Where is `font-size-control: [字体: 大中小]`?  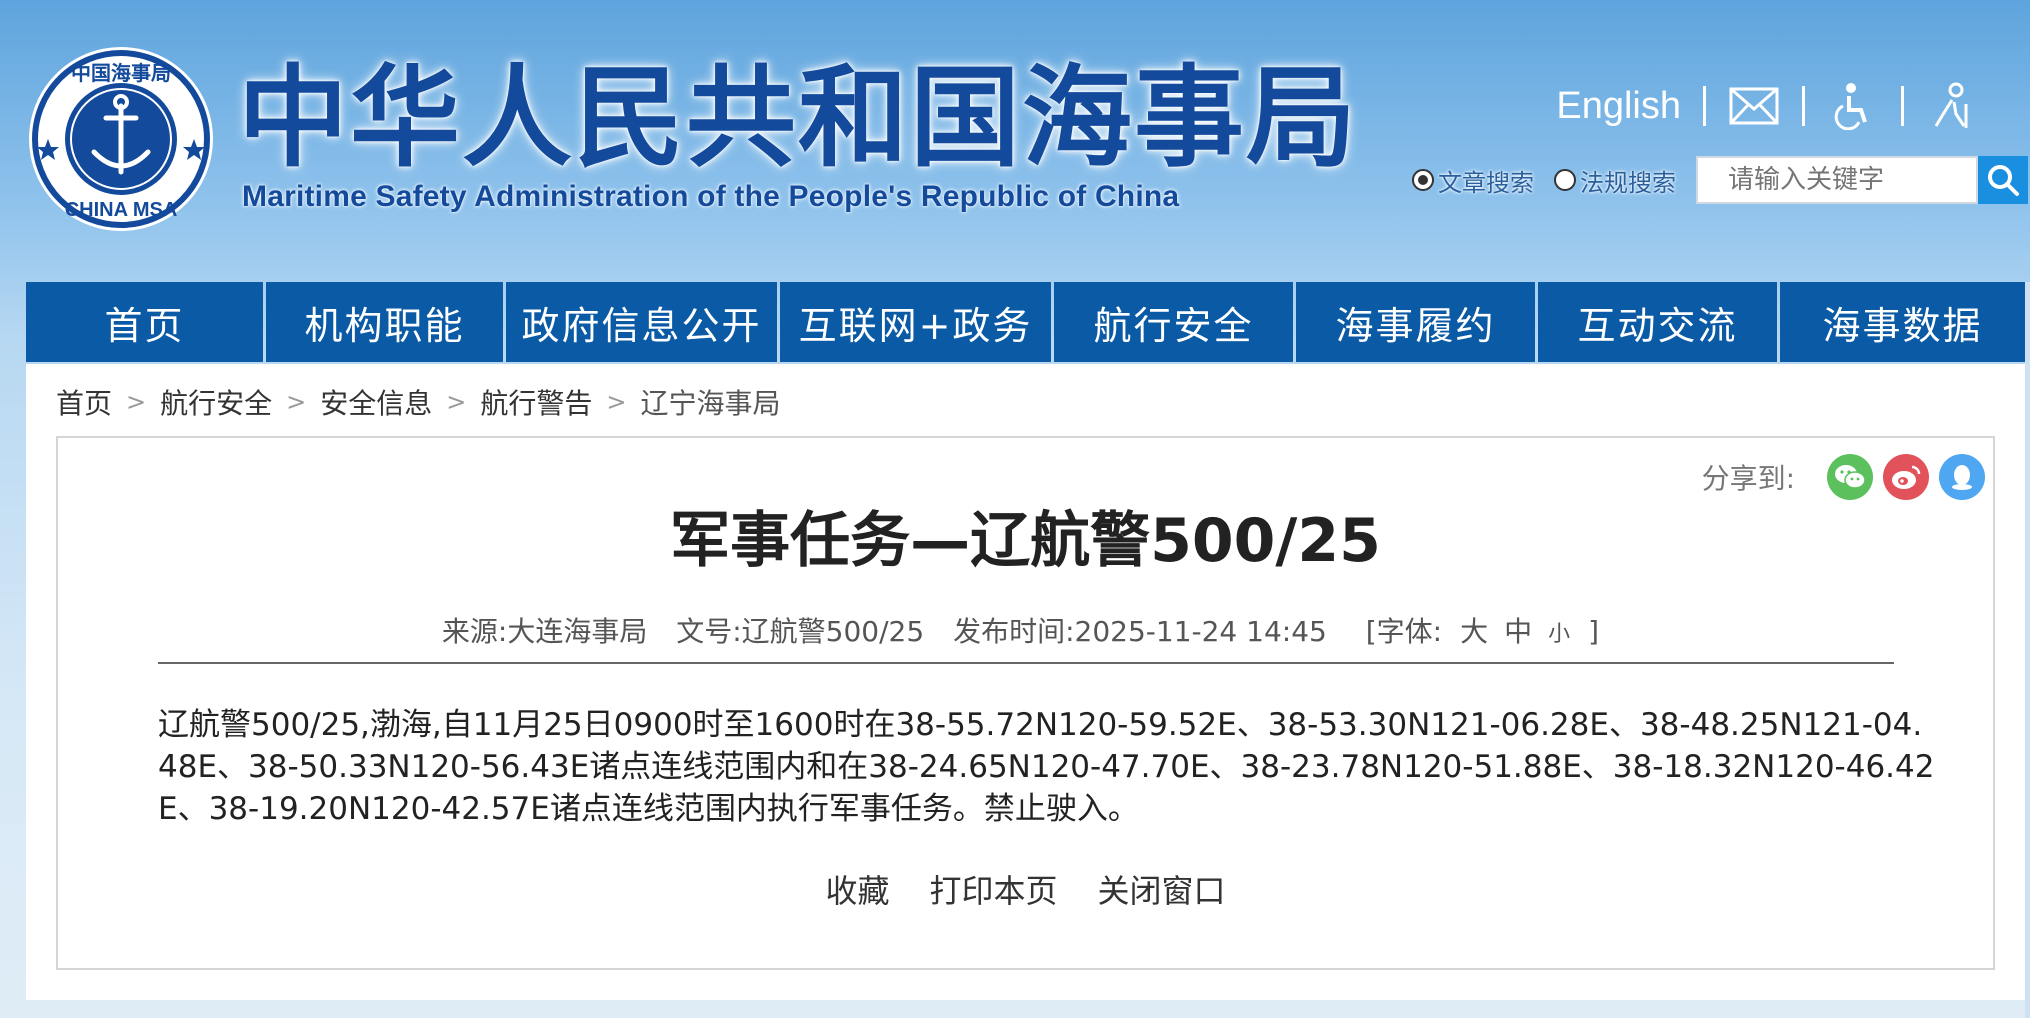 font-size-control: [字体: 大中小] is located at coordinates (1482, 631).